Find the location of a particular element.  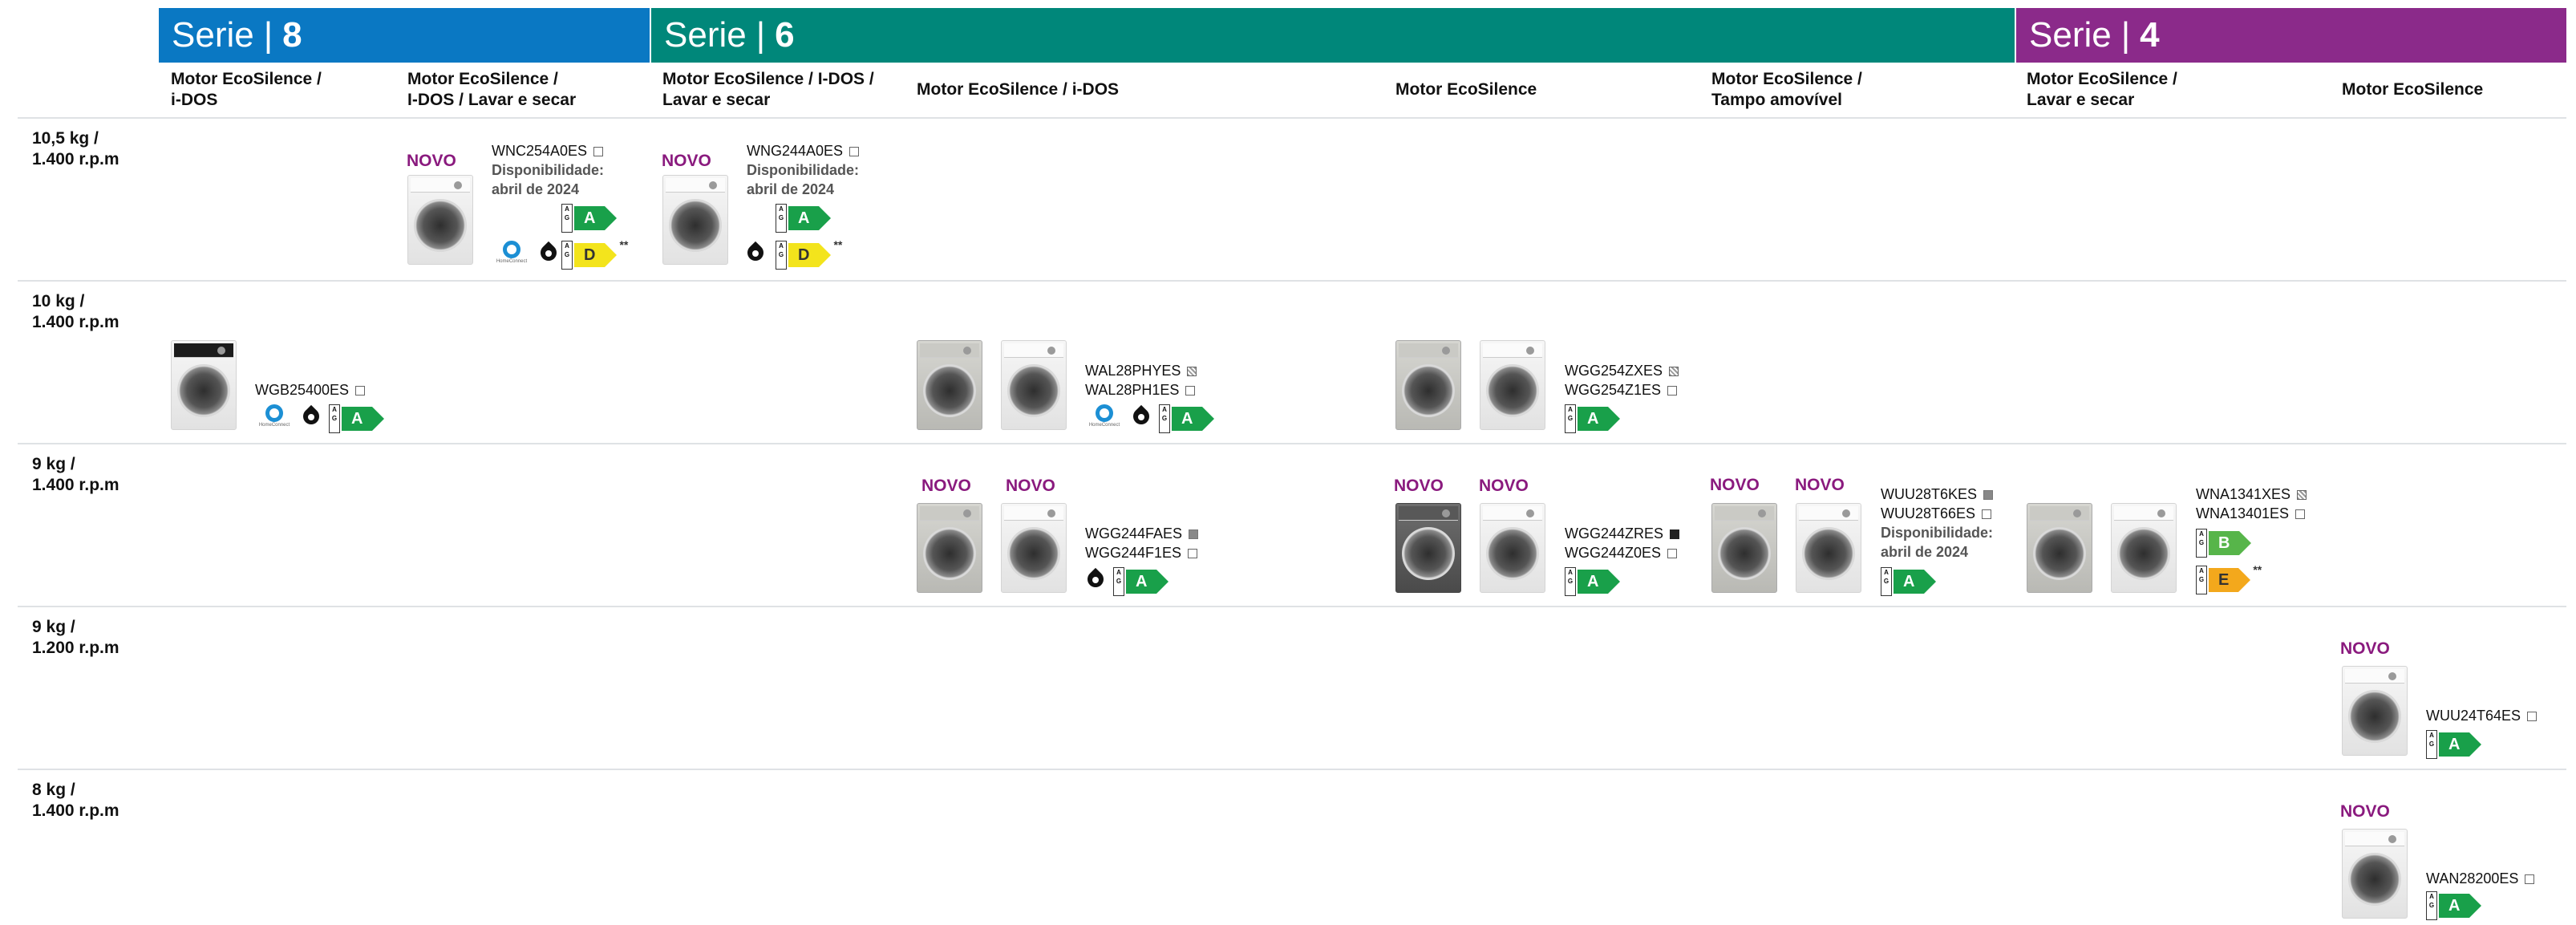

column-header-line: i-DOS is located at coordinates (194, 100).